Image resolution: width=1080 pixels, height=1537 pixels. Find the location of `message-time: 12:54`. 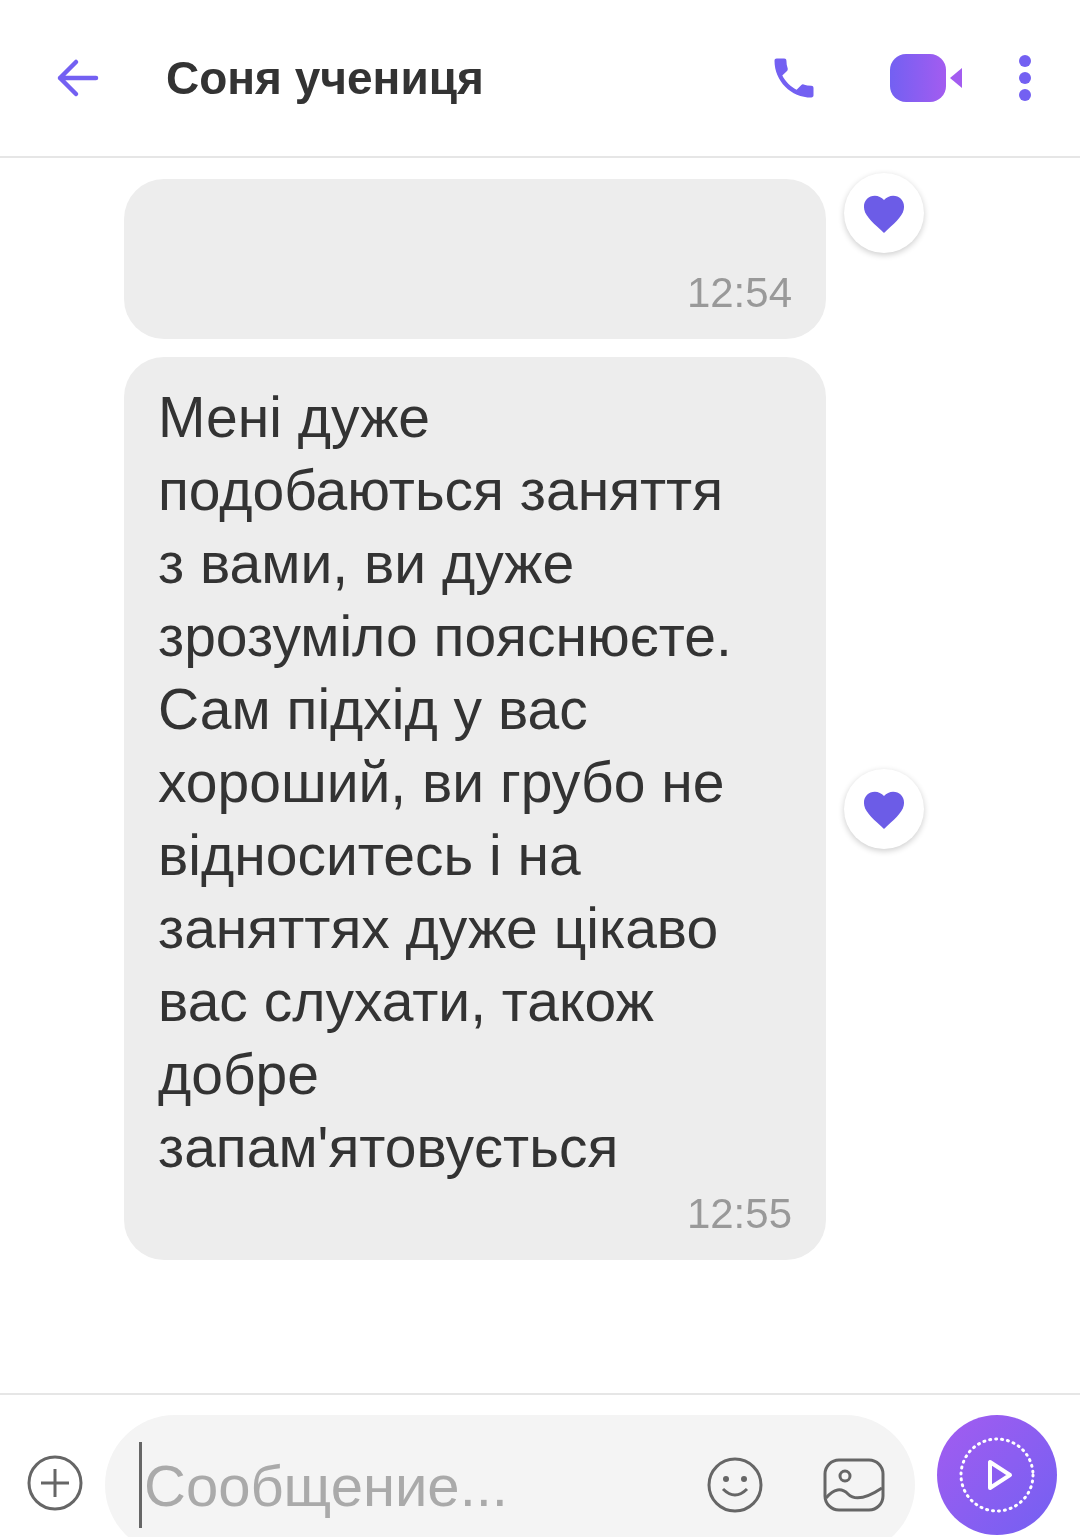

message-time: 12:54 is located at coordinates (739, 293).